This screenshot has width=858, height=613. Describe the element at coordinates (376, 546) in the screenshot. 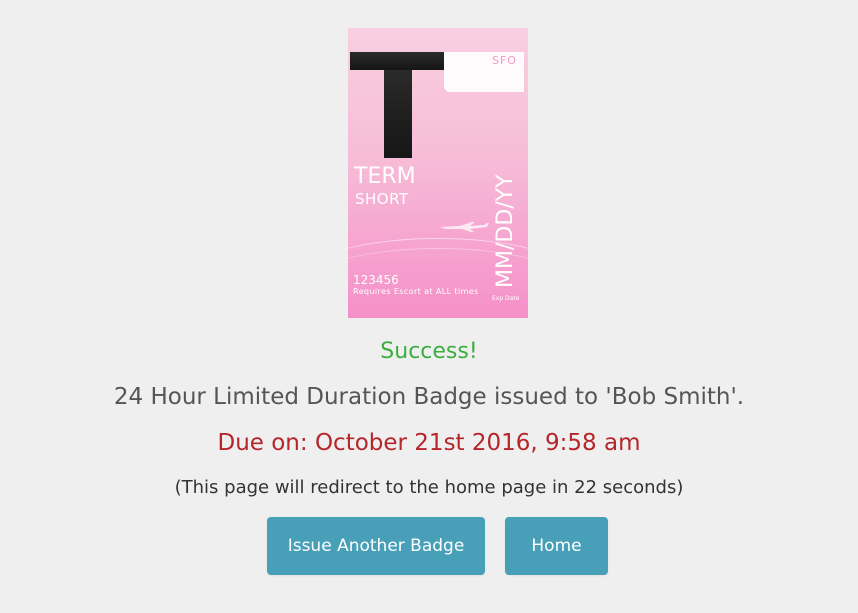

I see `issue-another-badge-button: Issue Another Badge` at that location.